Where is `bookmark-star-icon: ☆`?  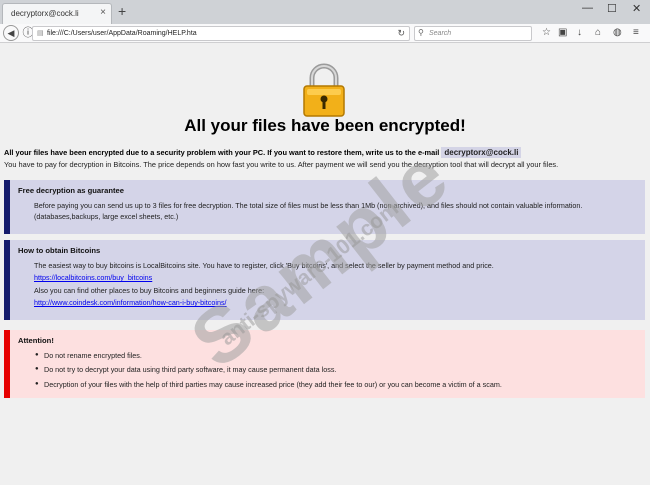
bookmark-star-icon: ☆ is located at coordinates (546, 32).